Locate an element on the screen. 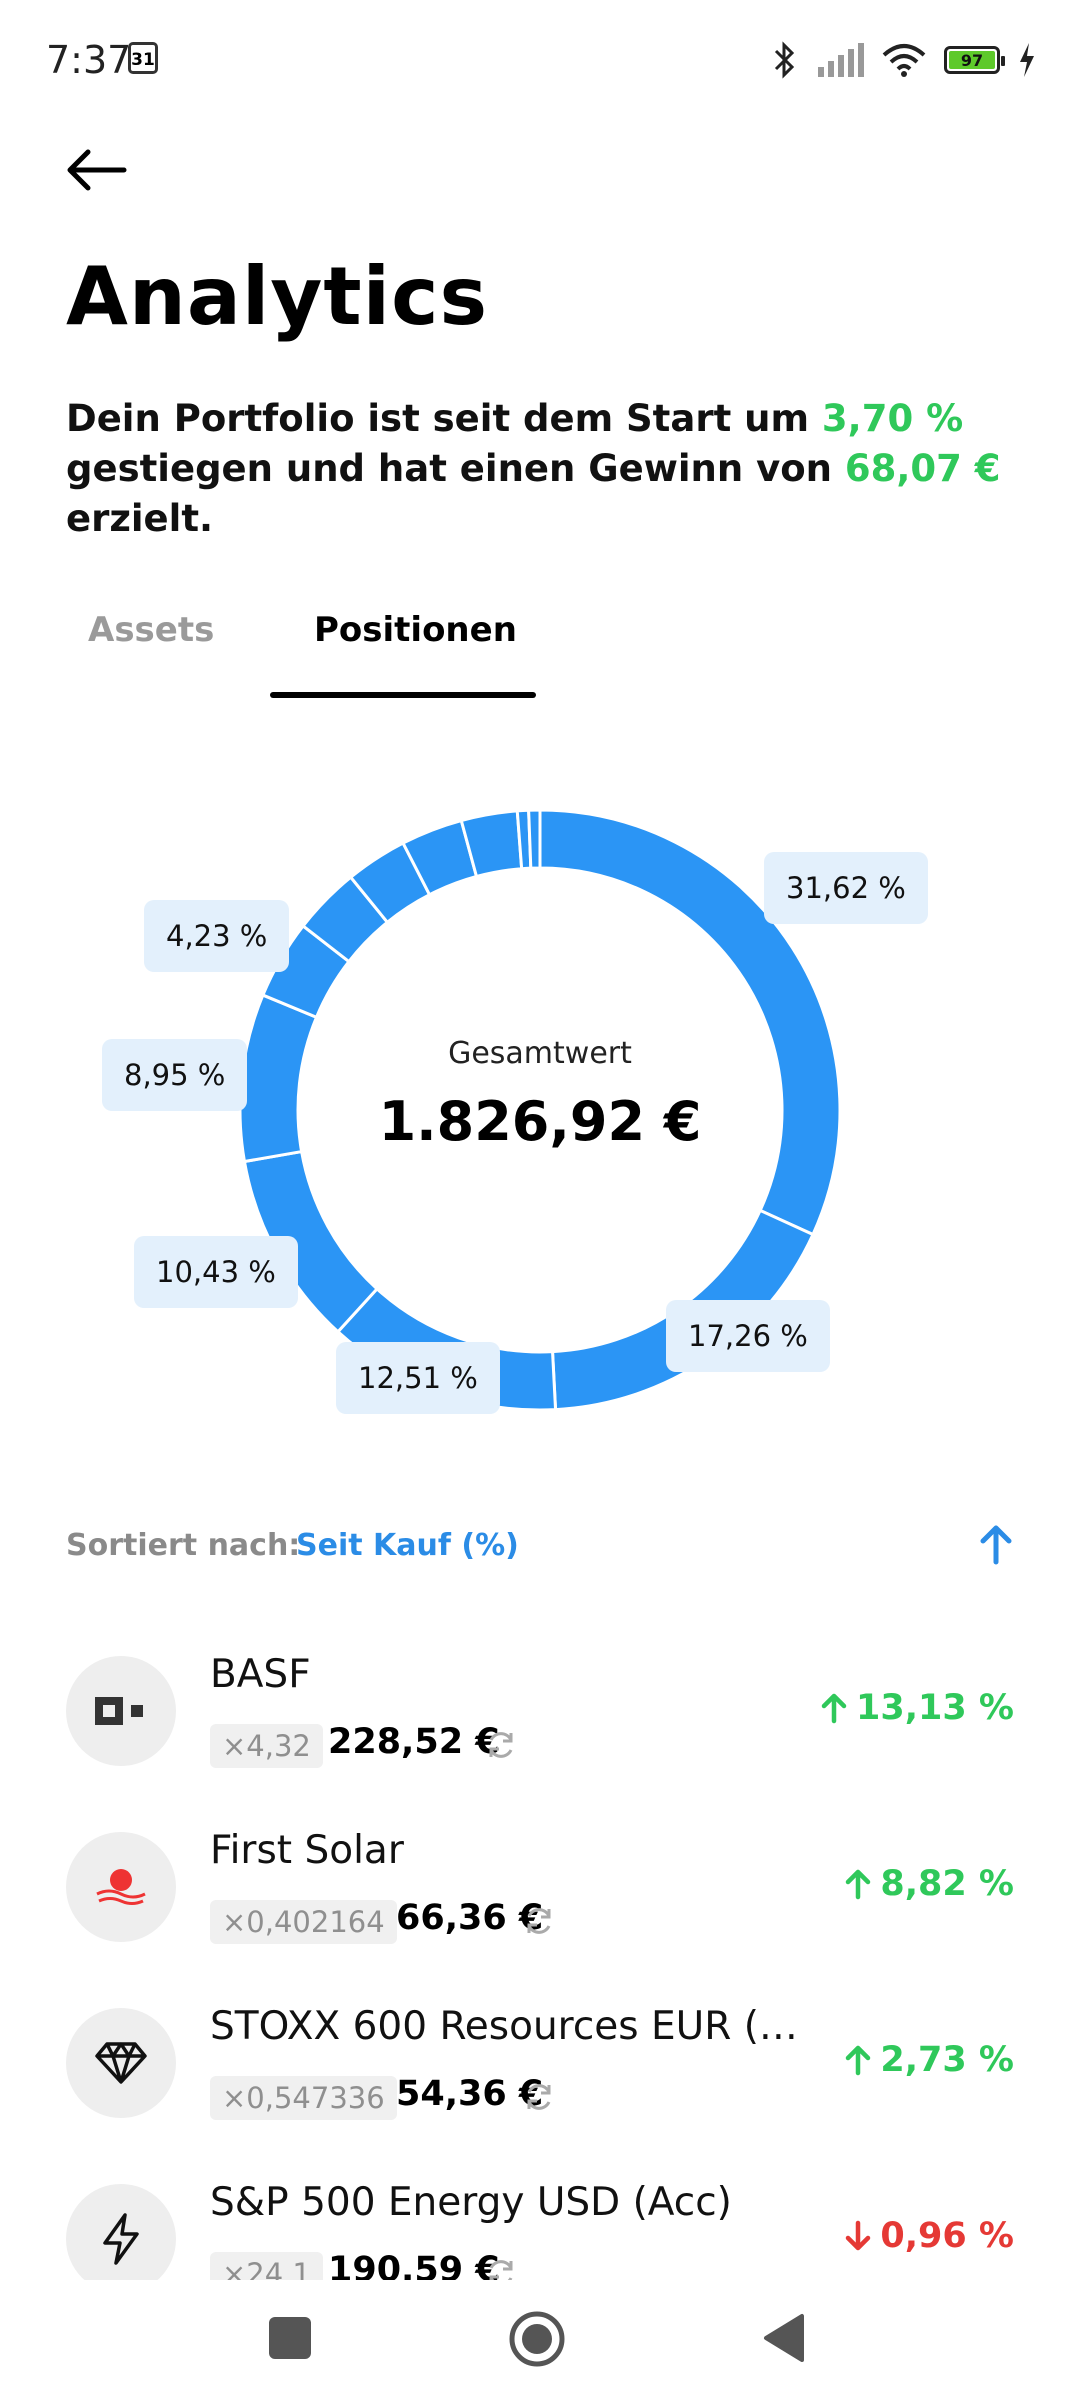  sort-label: Sortiert nach: is located at coordinates (183, 1545).